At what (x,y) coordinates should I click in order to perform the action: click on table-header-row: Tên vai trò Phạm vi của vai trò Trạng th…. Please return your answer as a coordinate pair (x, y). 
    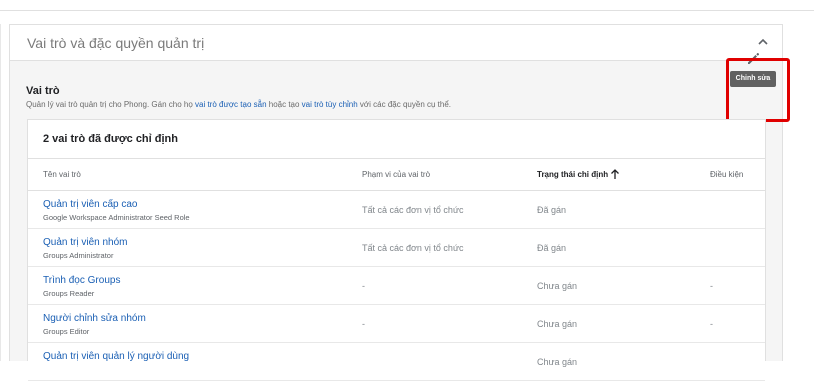
    Looking at the image, I should click on (396, 174).